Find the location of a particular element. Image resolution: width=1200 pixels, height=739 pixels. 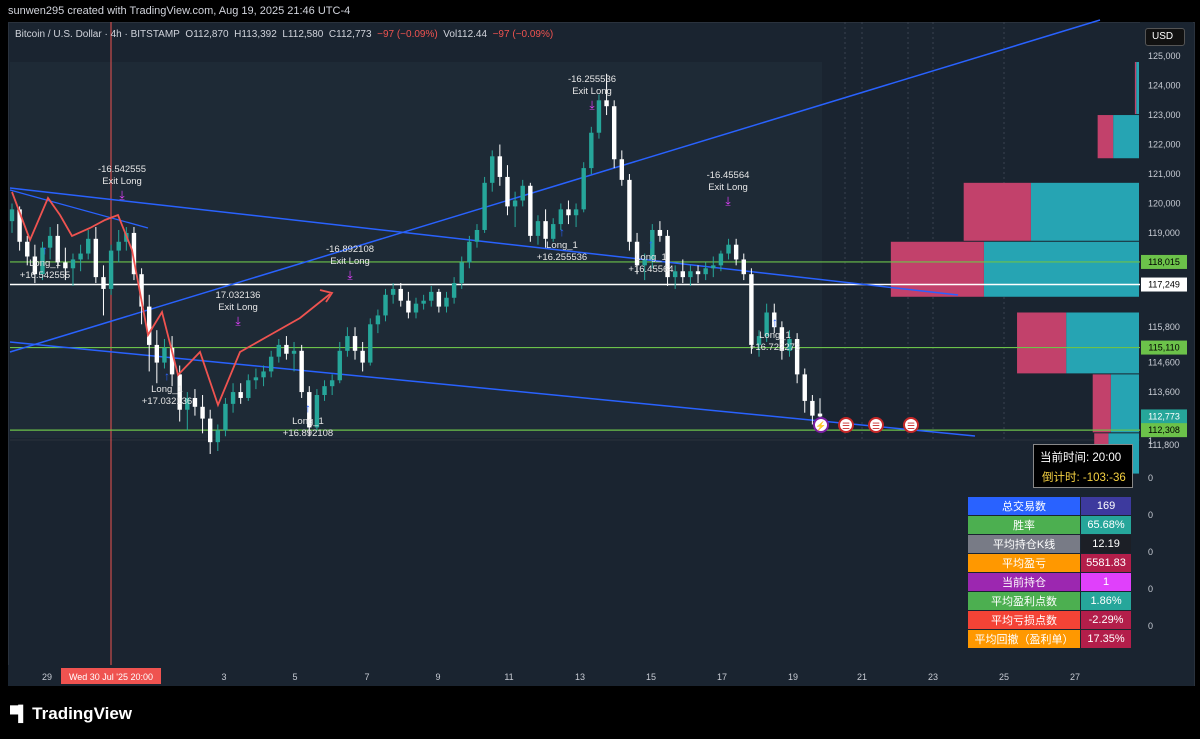

price-label: 115,110 is located at coordinates (1163, 348).